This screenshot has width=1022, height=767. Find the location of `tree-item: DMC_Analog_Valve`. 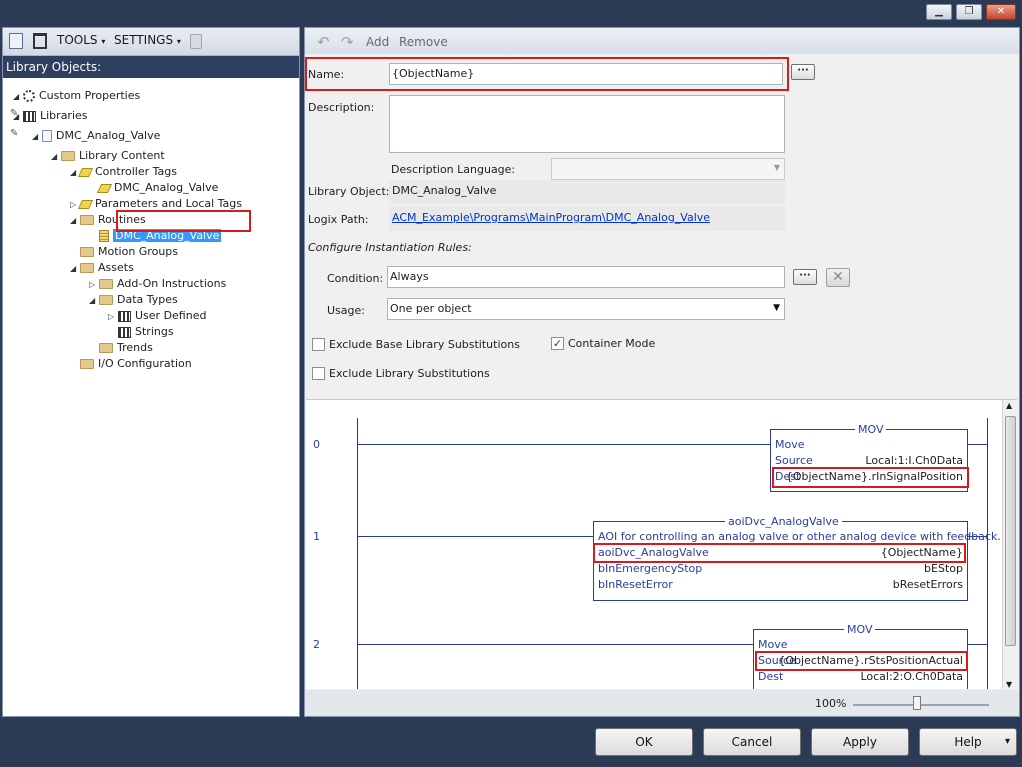

tree-item: DMC_Analog_Valve is located at coordinates (153, 188).